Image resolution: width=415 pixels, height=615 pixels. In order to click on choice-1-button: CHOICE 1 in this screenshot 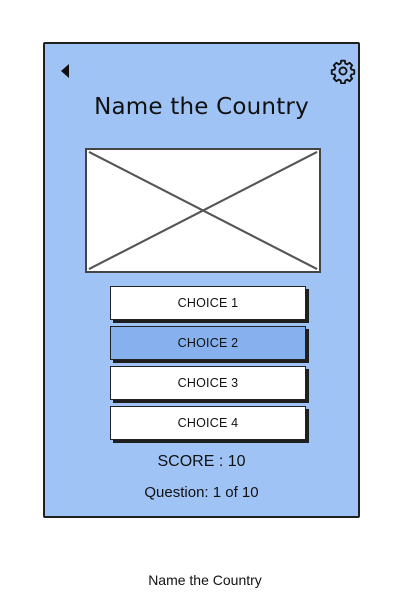, I will do `click(208, 303)`.